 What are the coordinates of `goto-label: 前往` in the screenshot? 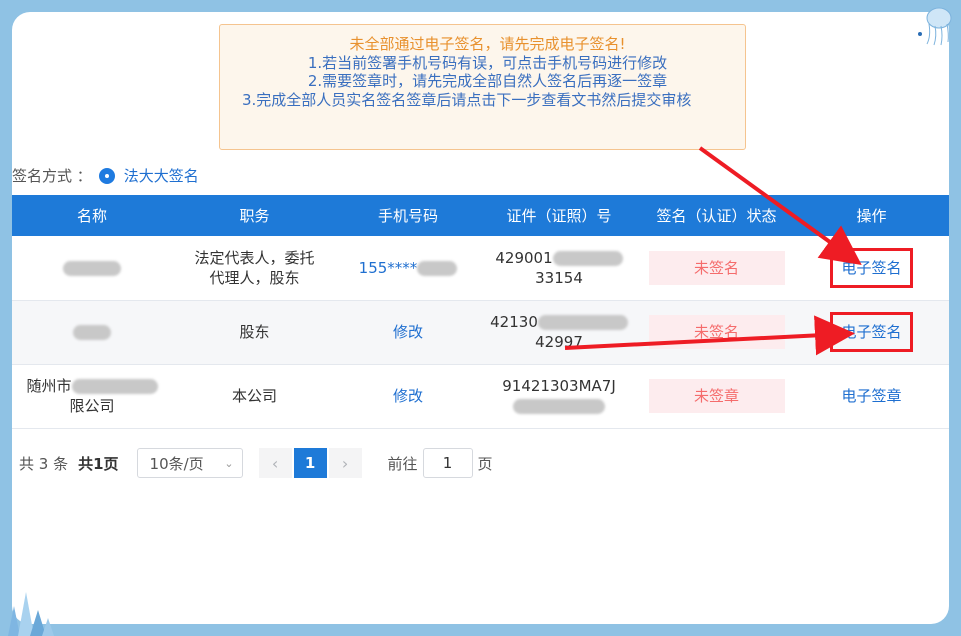 It's located at (402, 463).